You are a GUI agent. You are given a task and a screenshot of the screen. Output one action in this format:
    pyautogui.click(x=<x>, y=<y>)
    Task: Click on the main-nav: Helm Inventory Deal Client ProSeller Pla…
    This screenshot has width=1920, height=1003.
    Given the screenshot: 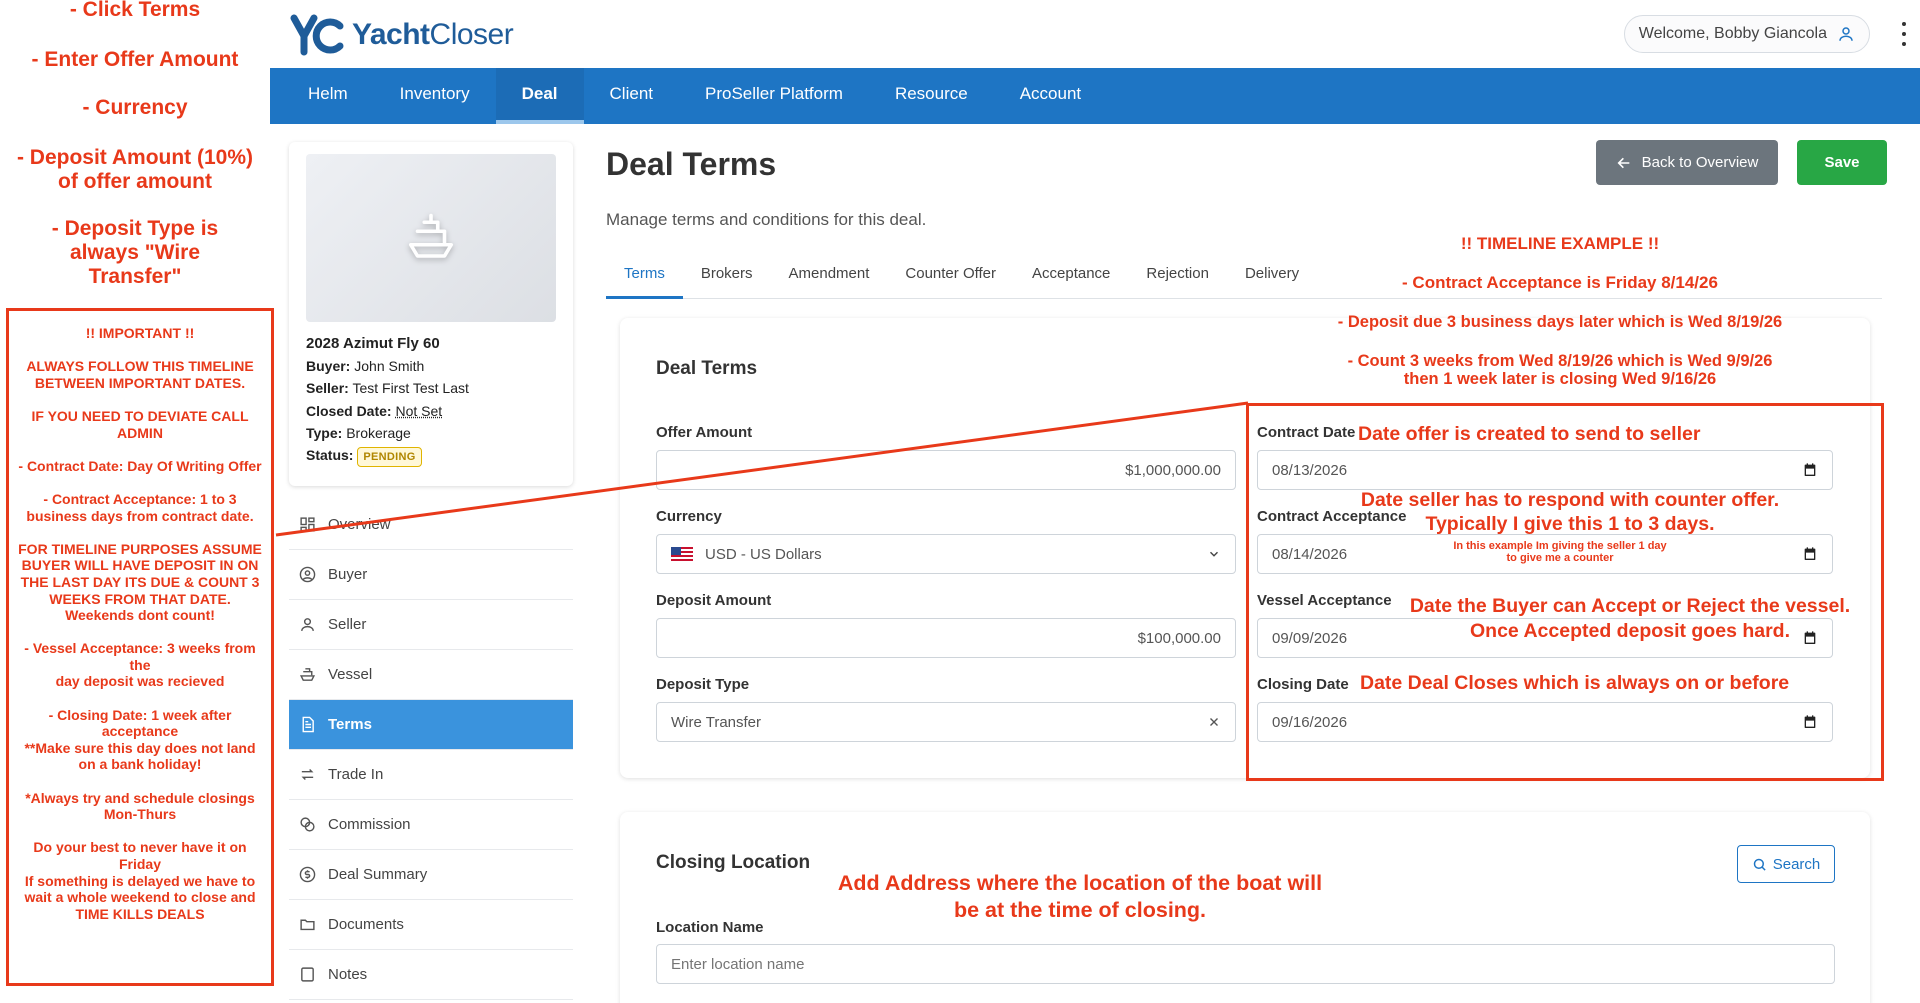 What is the action you would take?
    pyautogui.click(x=1095, y=96)
    